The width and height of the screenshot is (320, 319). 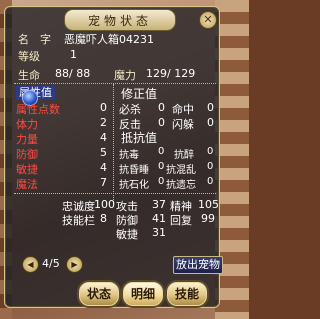 What do you see at coordinates (208, 218) in the screenshot?
I see `recovery-value: 99` at bounding box center [208, 218].